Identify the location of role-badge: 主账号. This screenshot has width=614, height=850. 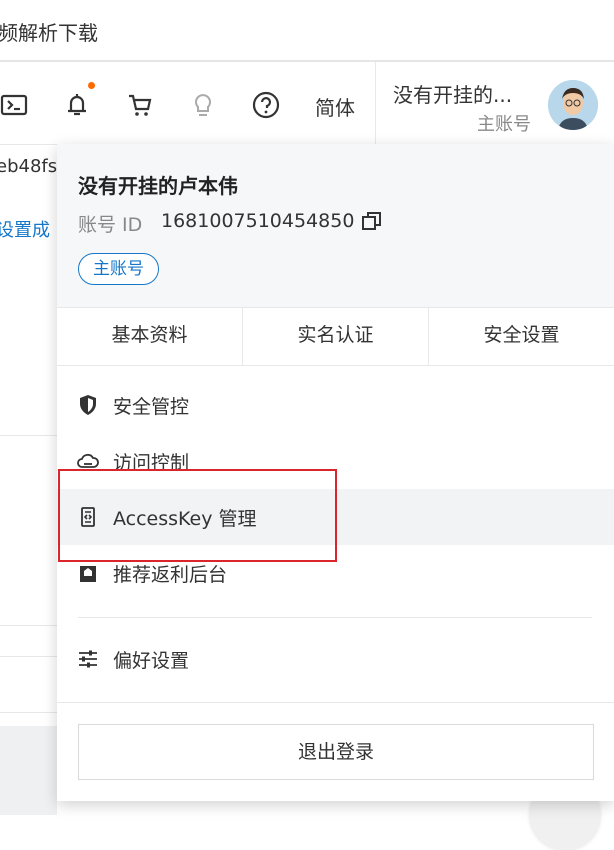
(118, 269).